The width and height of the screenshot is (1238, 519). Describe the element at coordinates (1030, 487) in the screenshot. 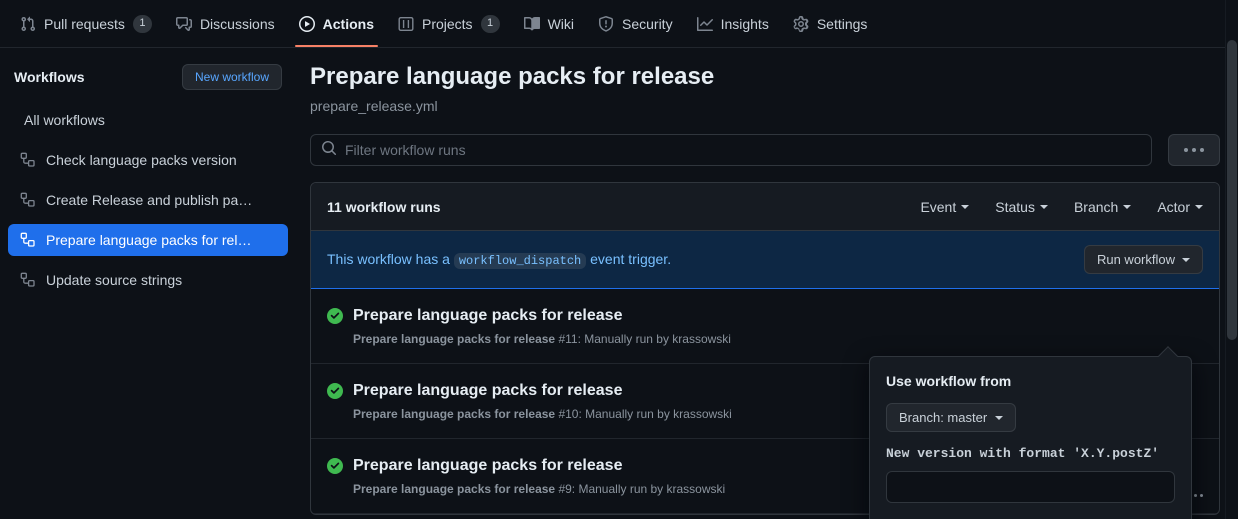

I see `version-input` at that location.